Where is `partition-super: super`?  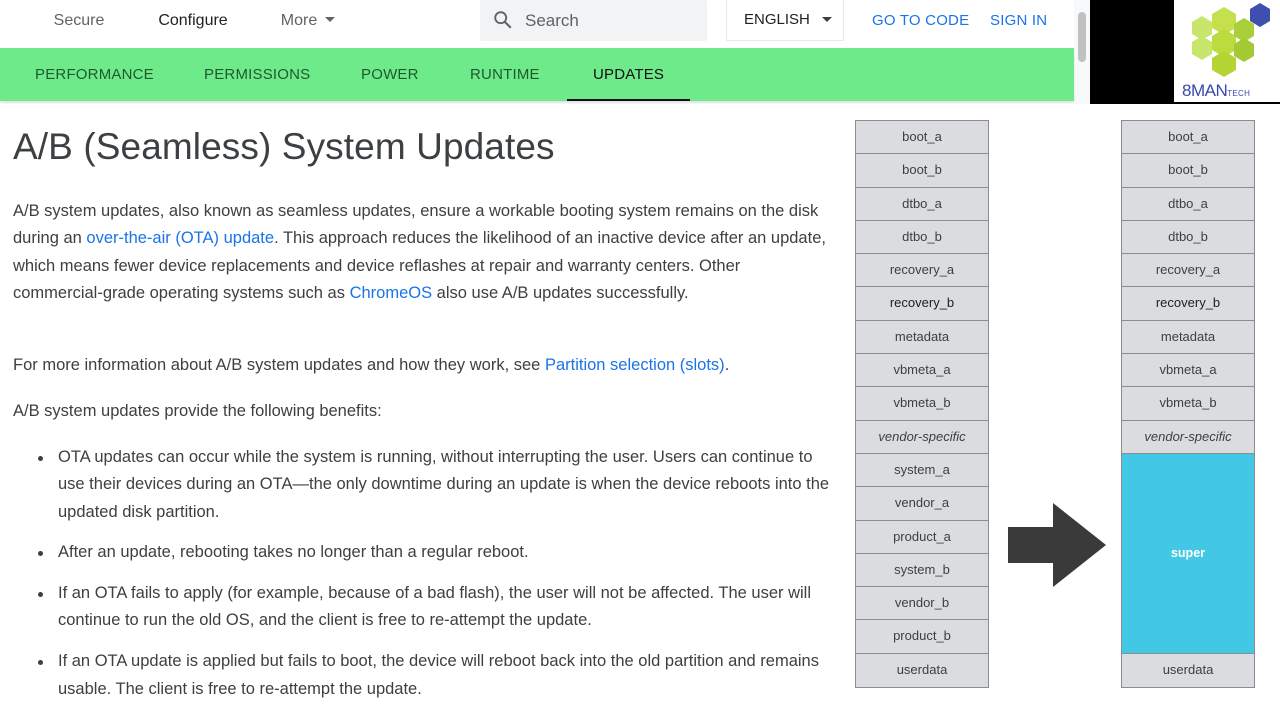
partition-super: super is located at coordinates (1188, 553).